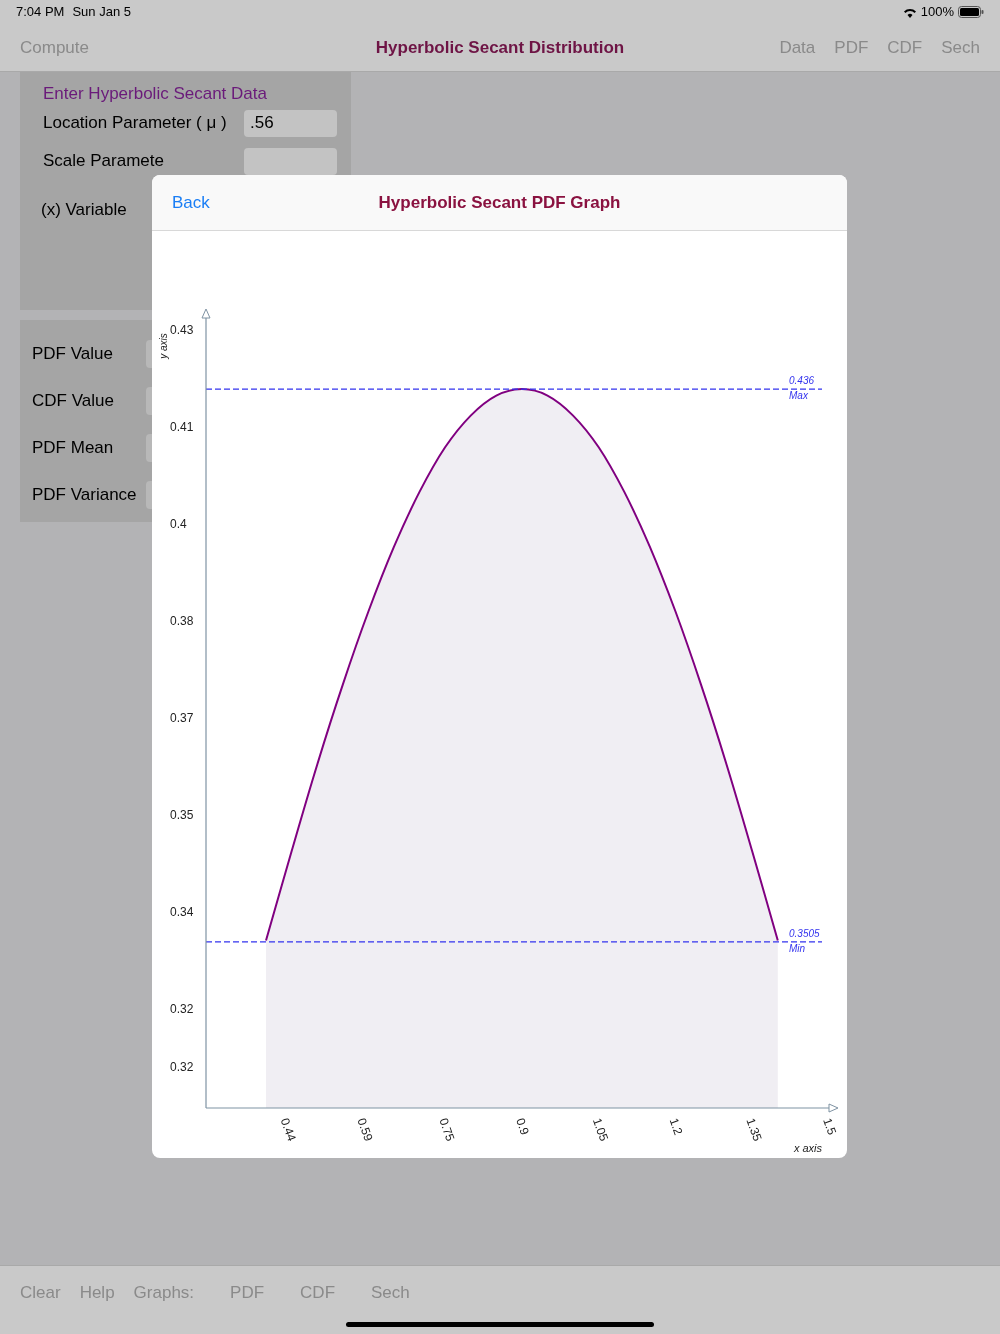 The height and width of the screenshot is (1334, 1000). Describe the element at coordinates (73, 353) in the screenshot. I see `result-label: PDF Value` at that location.